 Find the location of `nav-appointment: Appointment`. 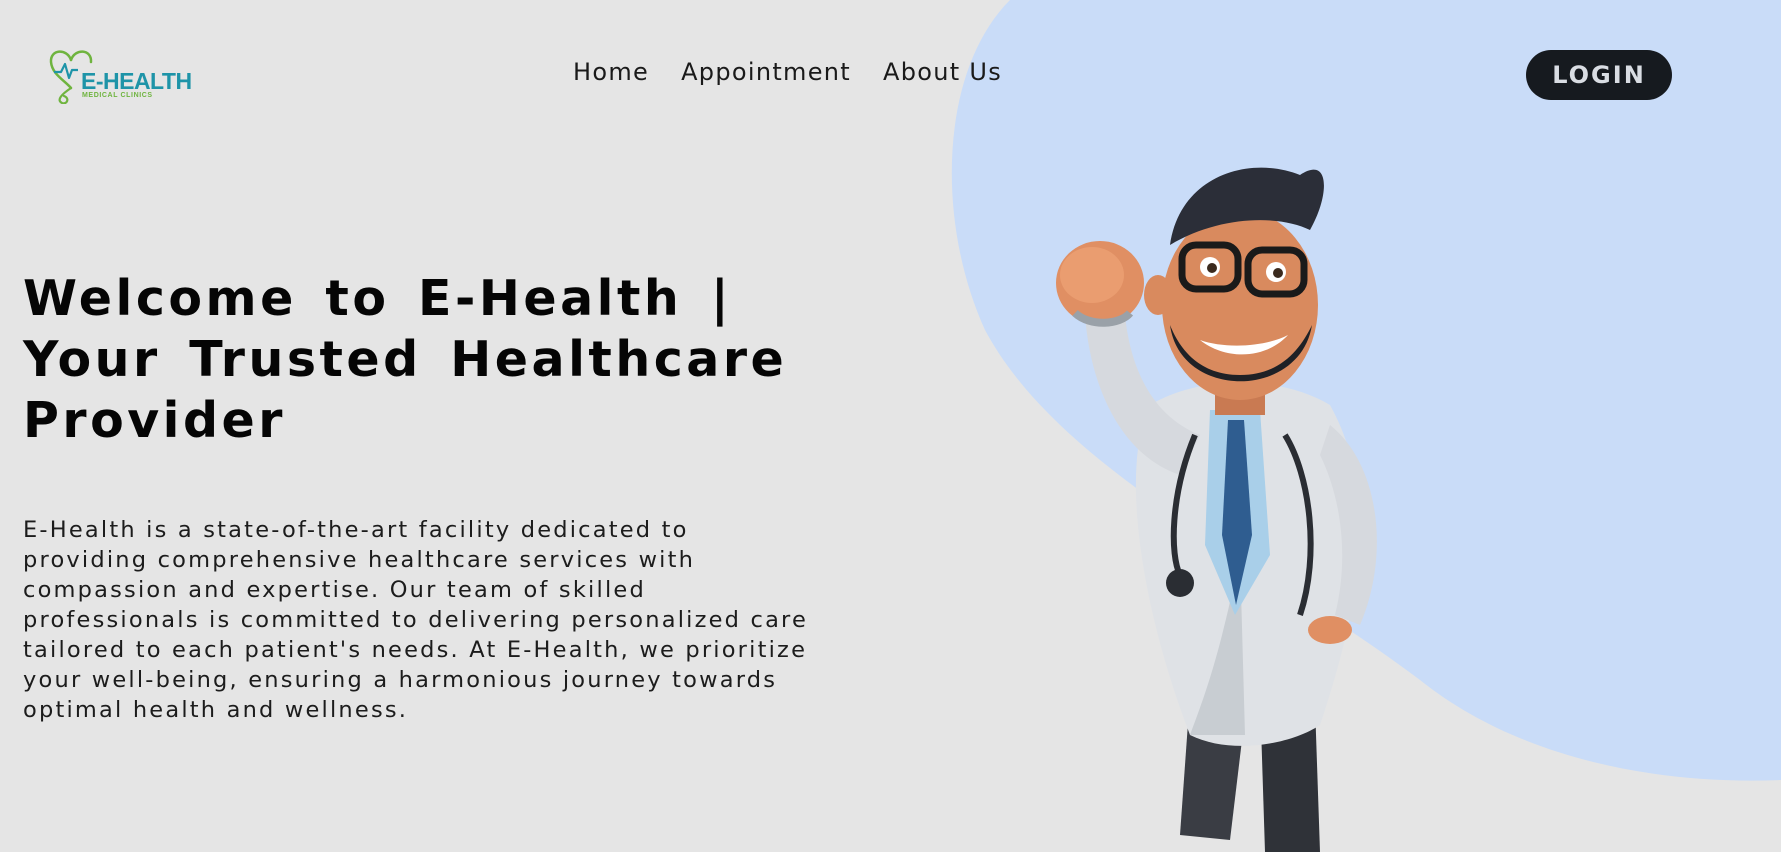

nav-appointment: Appointment is located at coordinates (766, 72).